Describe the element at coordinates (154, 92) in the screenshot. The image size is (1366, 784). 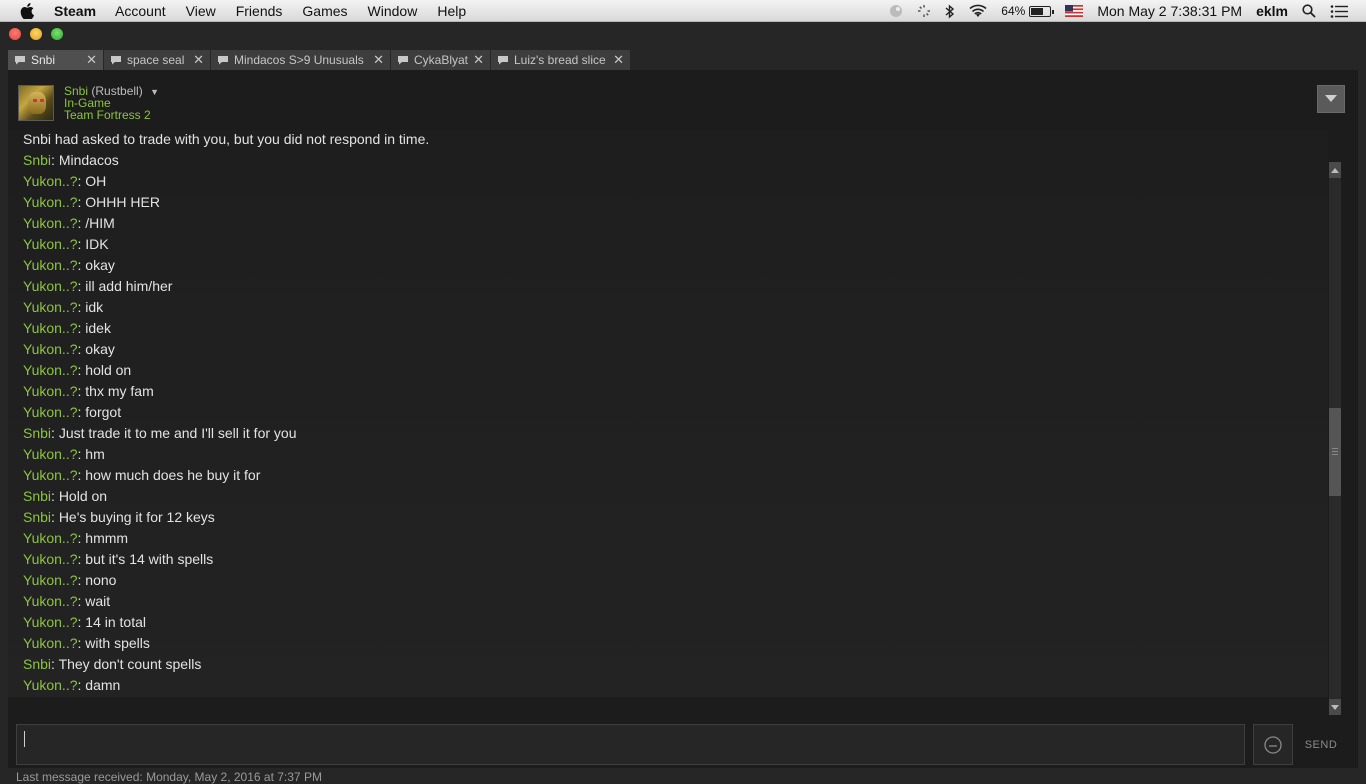
I see `chevron-down-icon: ▼` at that location.